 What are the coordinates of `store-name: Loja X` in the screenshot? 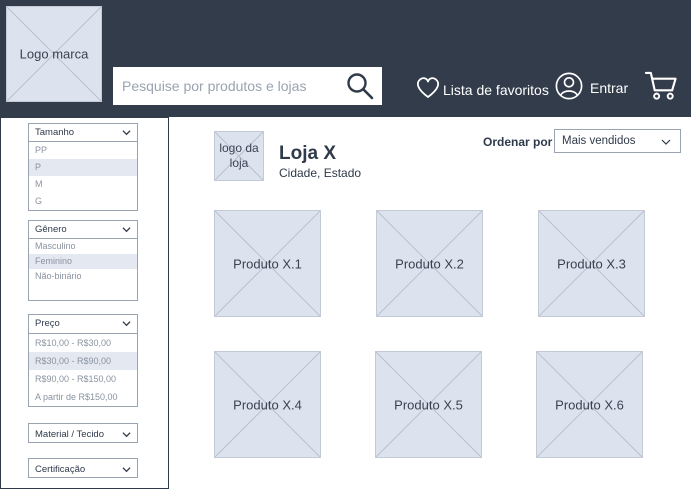 It's located at (308, 153).